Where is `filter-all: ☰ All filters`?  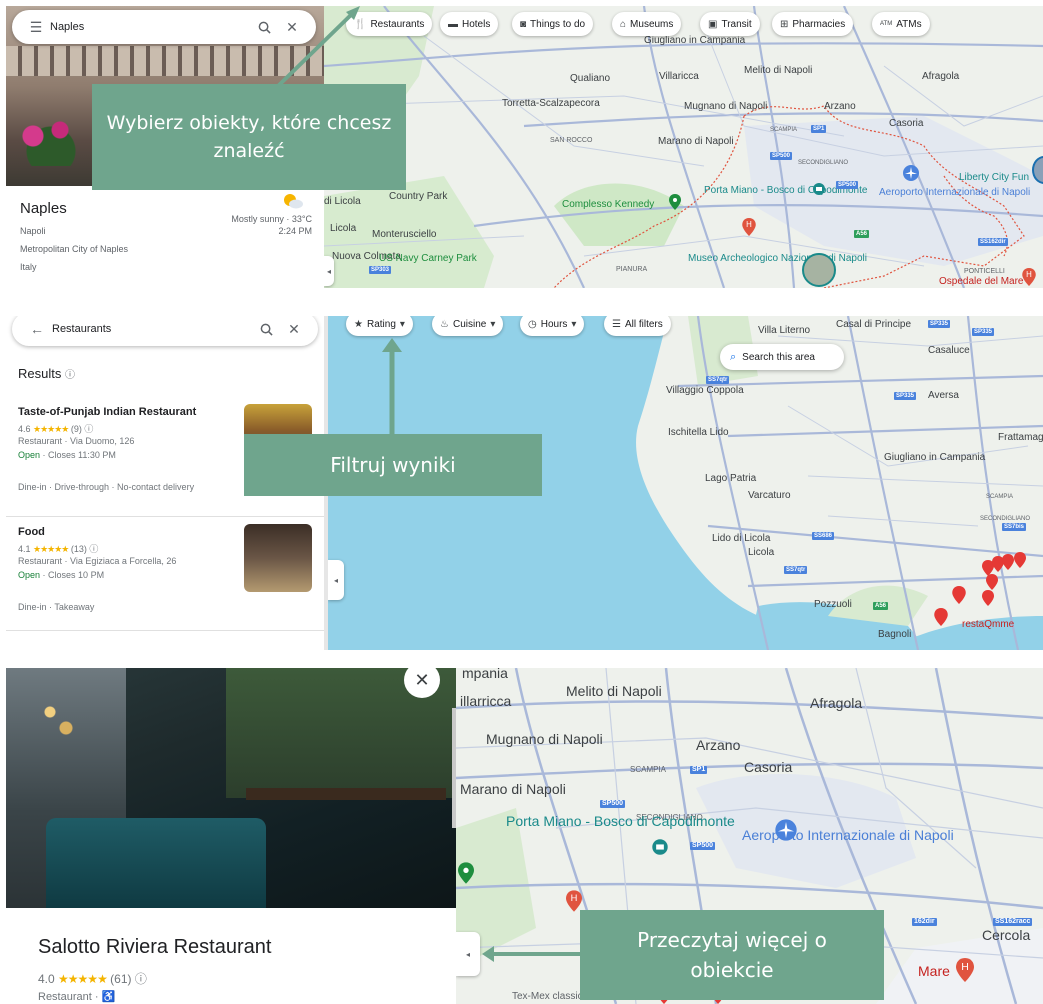
filter-all: ☰ All filters is located at coordinates (637, 326).